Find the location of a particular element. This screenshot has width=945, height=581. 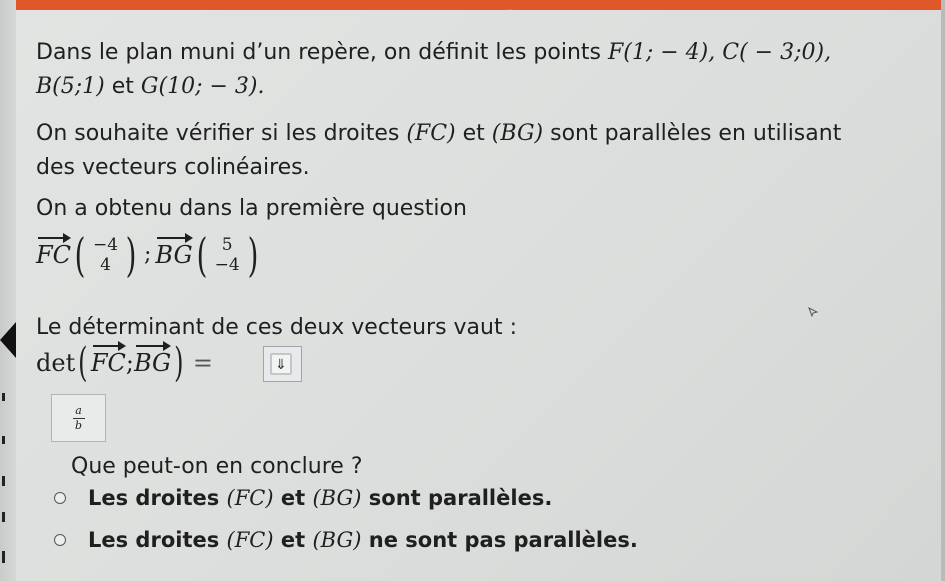

det-vector-BG: BG is located at coordinates (152, 359).